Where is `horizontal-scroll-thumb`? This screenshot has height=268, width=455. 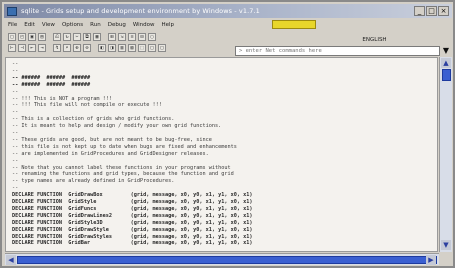
horizontal-scroll-thumb is located at coordinates (227, 260).